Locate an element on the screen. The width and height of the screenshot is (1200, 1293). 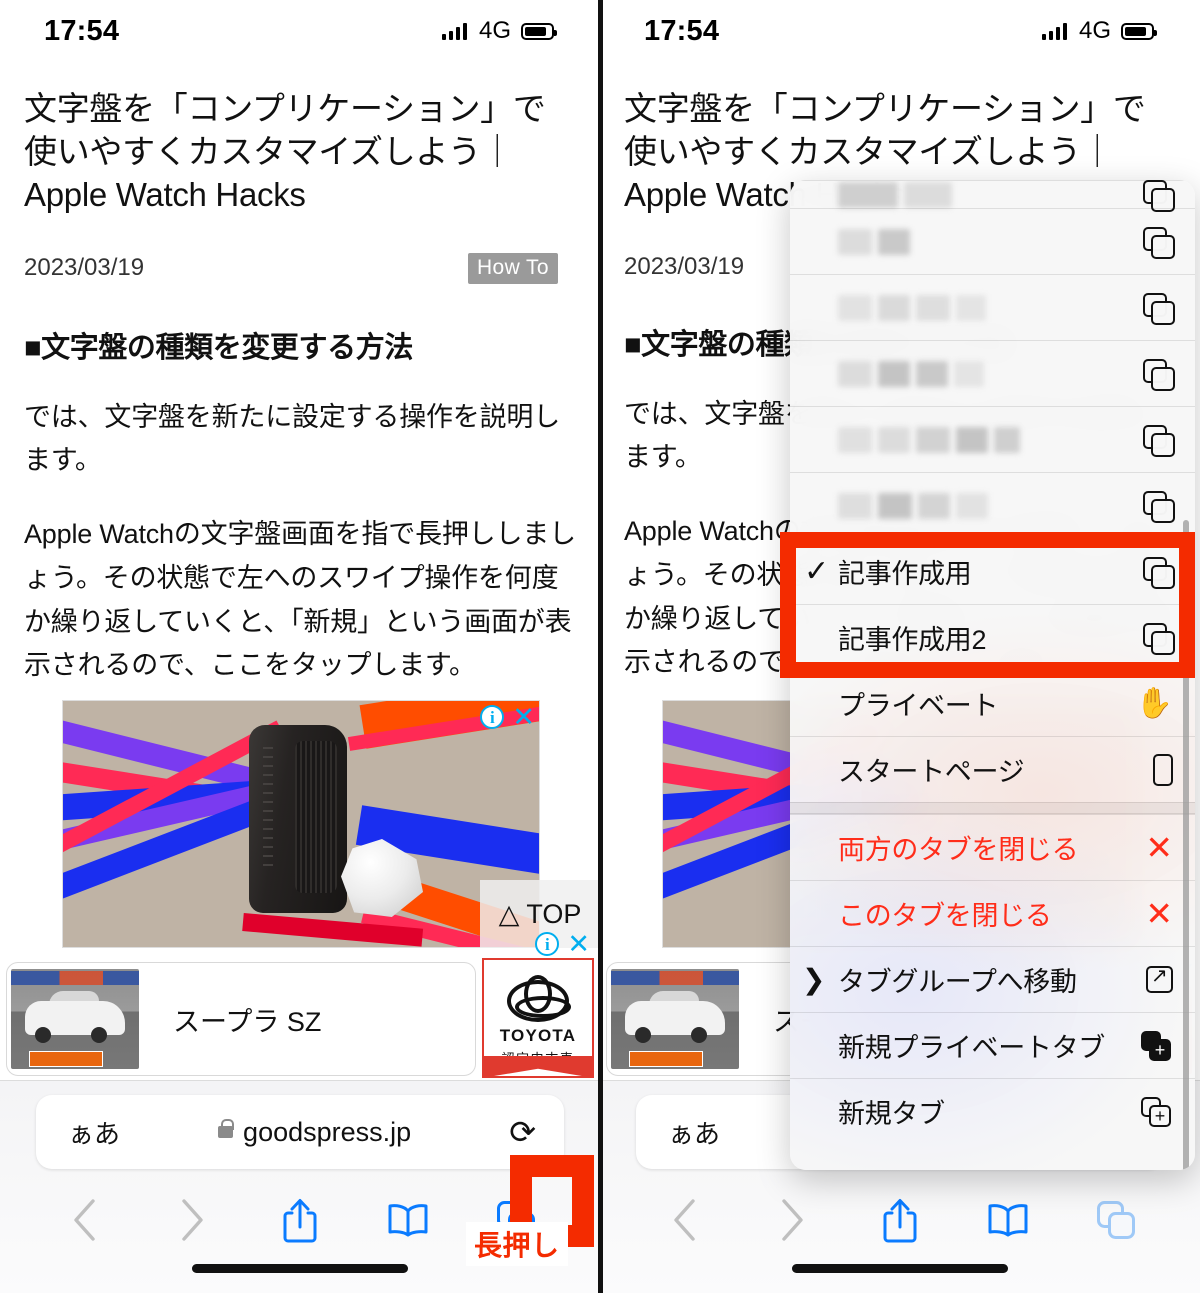
menu-item-private: プライベート ✋ is located at coordinates (992, 703).